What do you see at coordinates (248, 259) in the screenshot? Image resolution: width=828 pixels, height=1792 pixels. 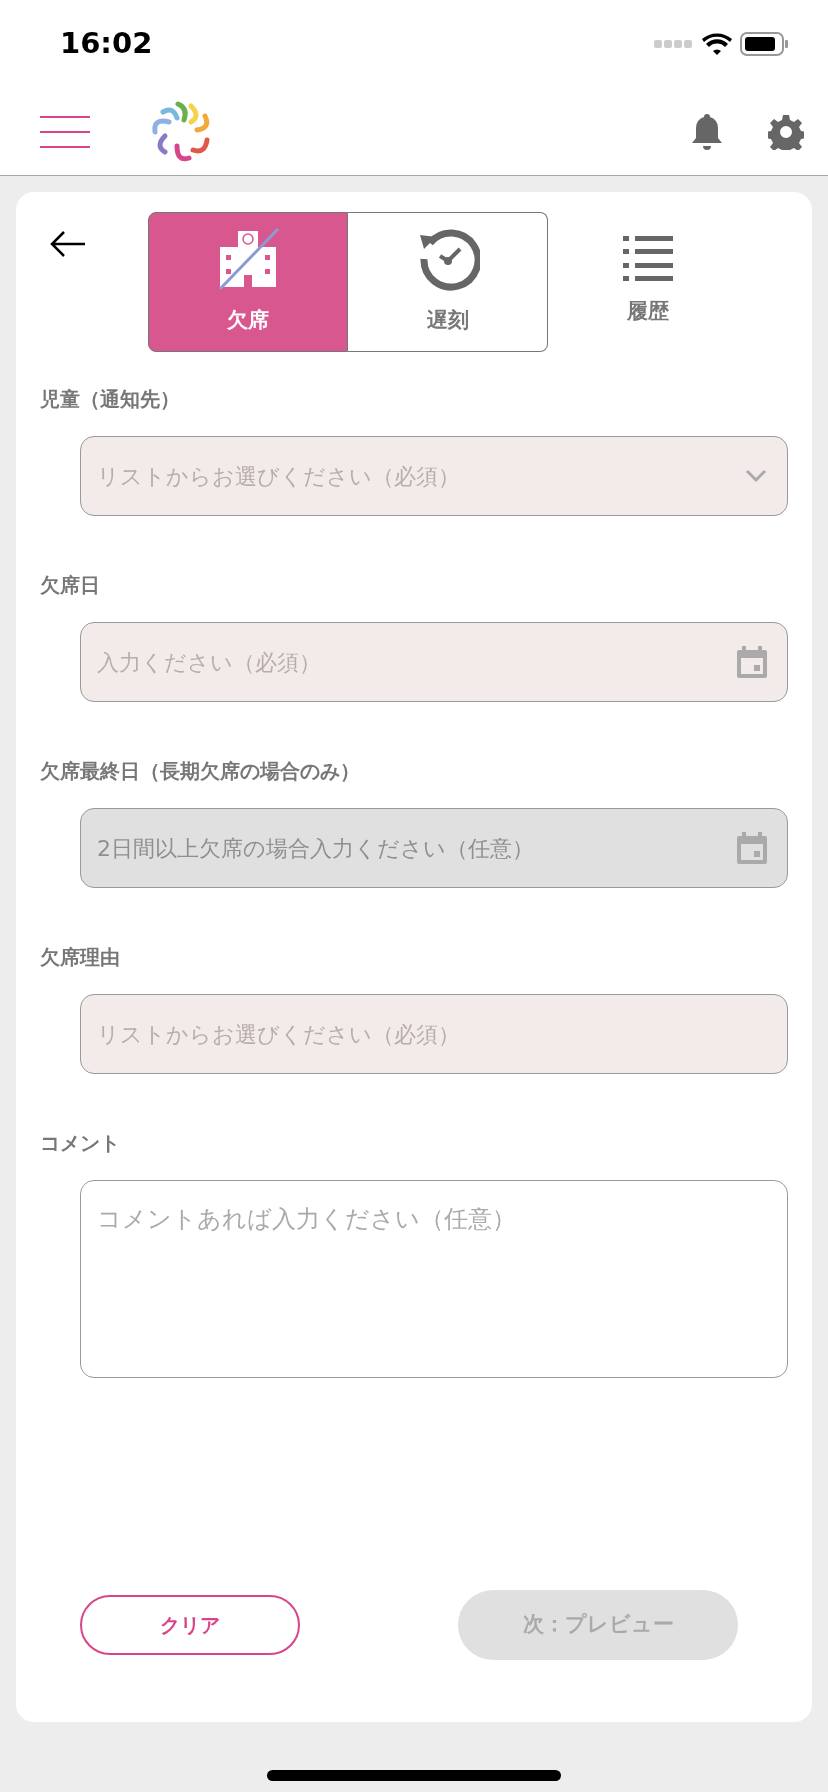 I see `school-crossed-icon` at bounding box center [248, 259].